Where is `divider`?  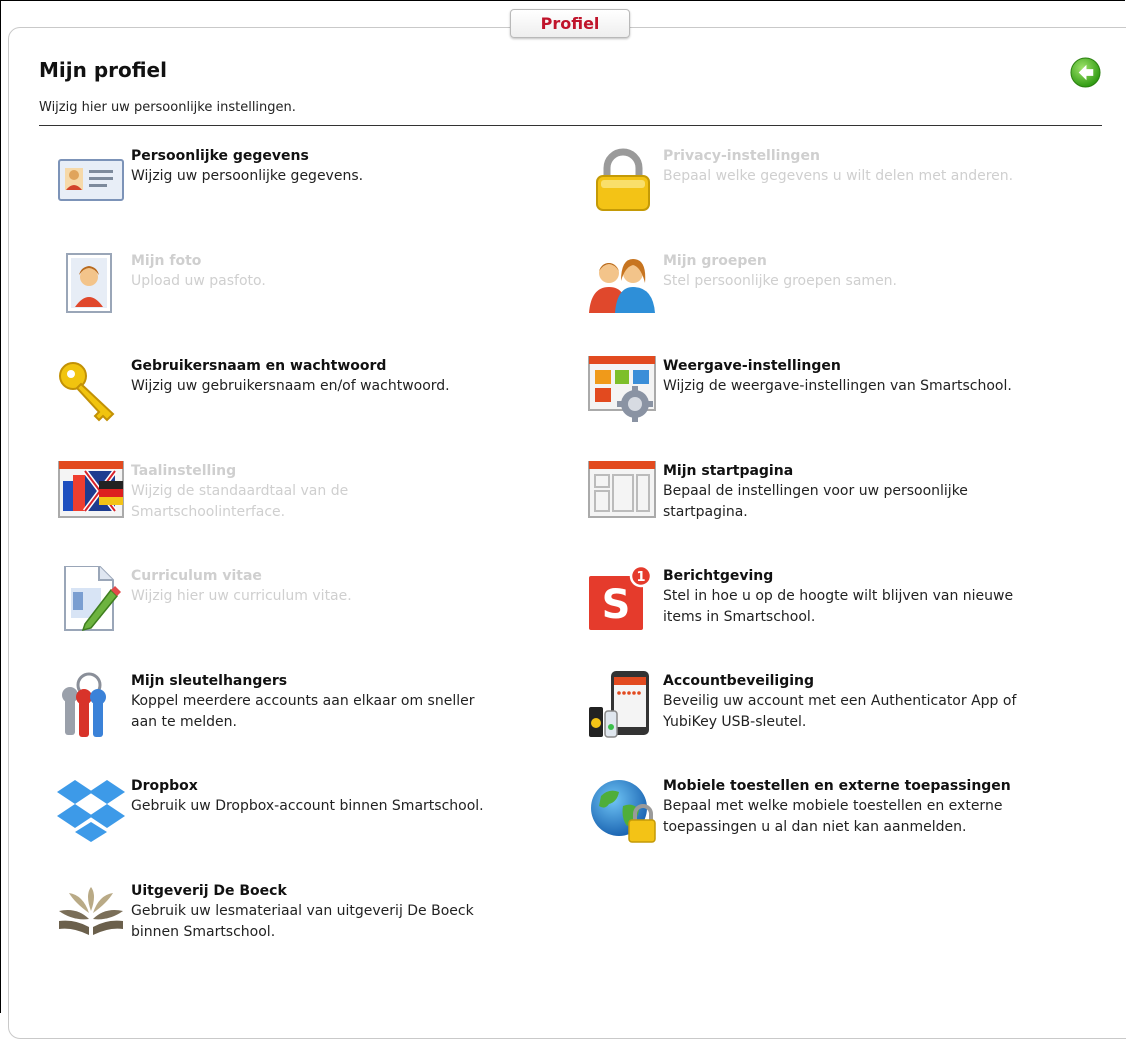 divider is located at coordinates (570, 125).